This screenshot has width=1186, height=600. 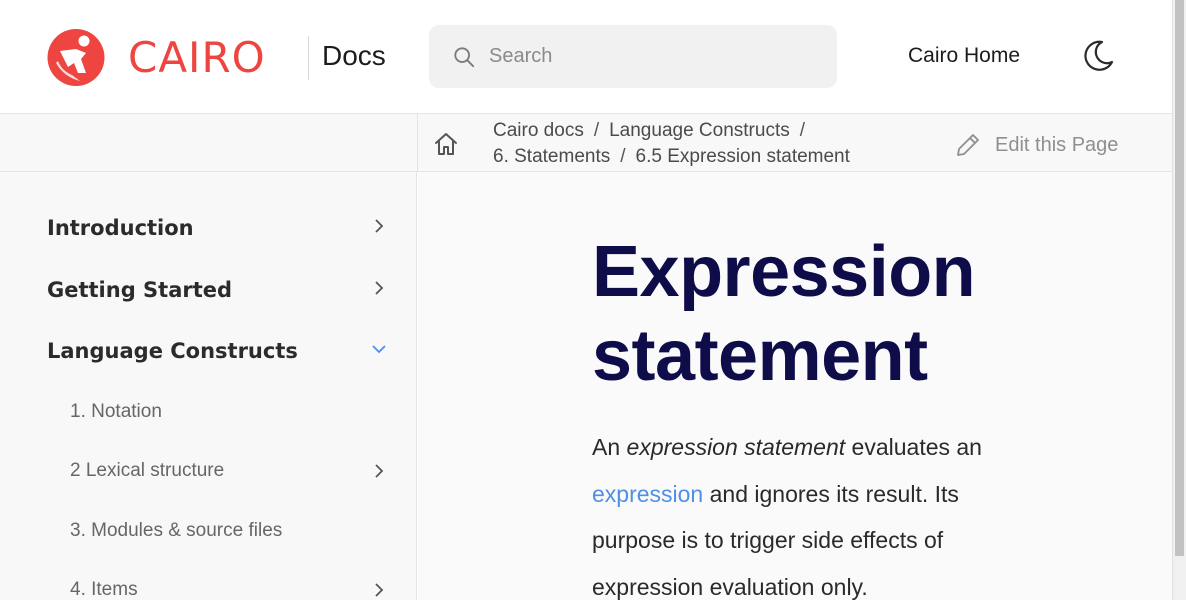 What do you see at coordinates (147, 470) in the screenshot?
I see `sidebar-subitem-label: 2 Lexical structure` at bounding box center [147, 470].